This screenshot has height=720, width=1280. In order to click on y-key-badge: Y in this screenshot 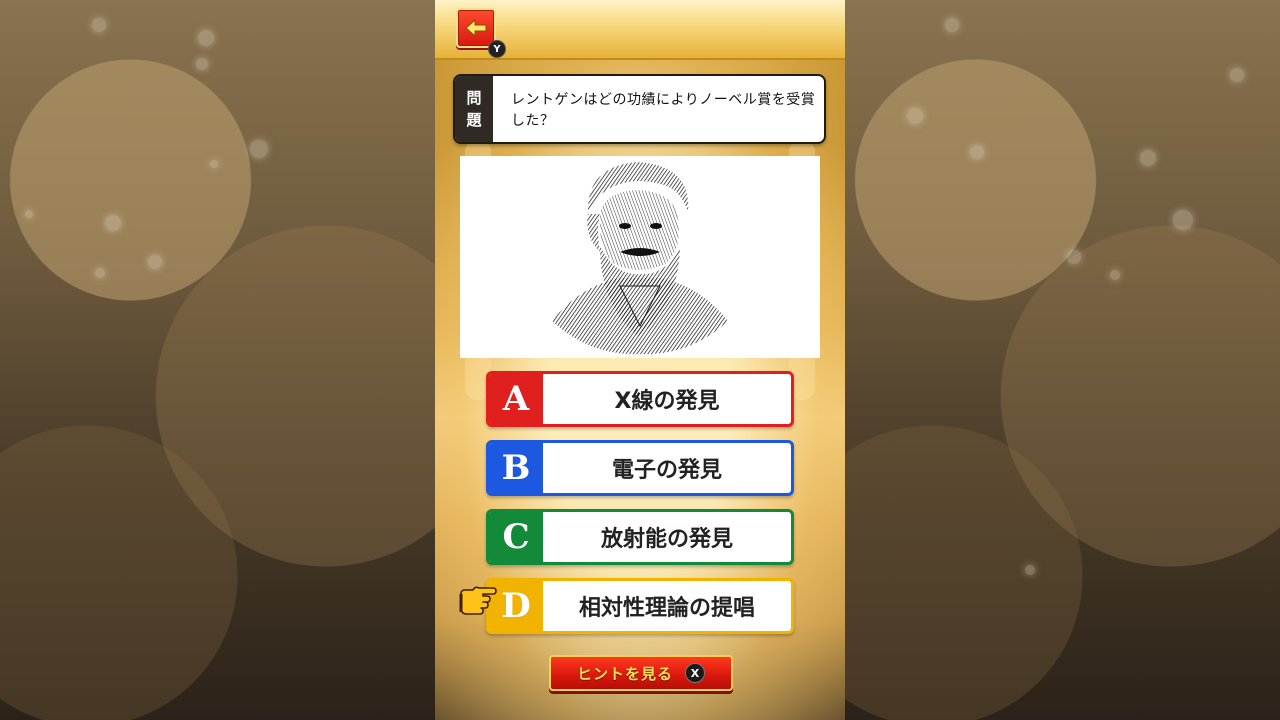, I will do `click(497, 49)`.